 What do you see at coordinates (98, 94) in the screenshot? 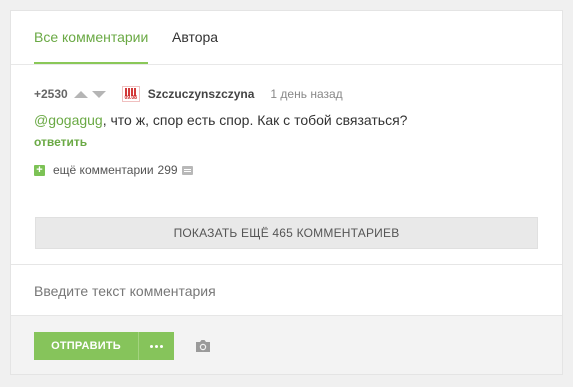
I see `arrow-down-icon` at bounding box center [98, 94].